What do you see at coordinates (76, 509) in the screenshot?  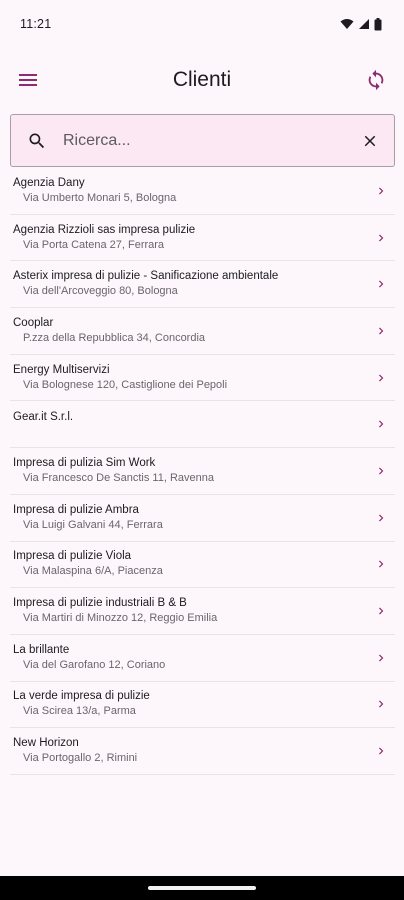 I see `client-name: Impresa di pulizie Ambra` at bounding box center [76, 509].